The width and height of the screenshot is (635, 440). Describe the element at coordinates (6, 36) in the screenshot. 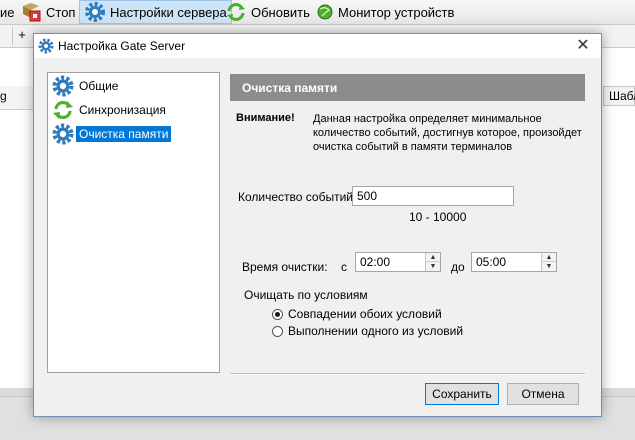

I see `app-tab` at that location.